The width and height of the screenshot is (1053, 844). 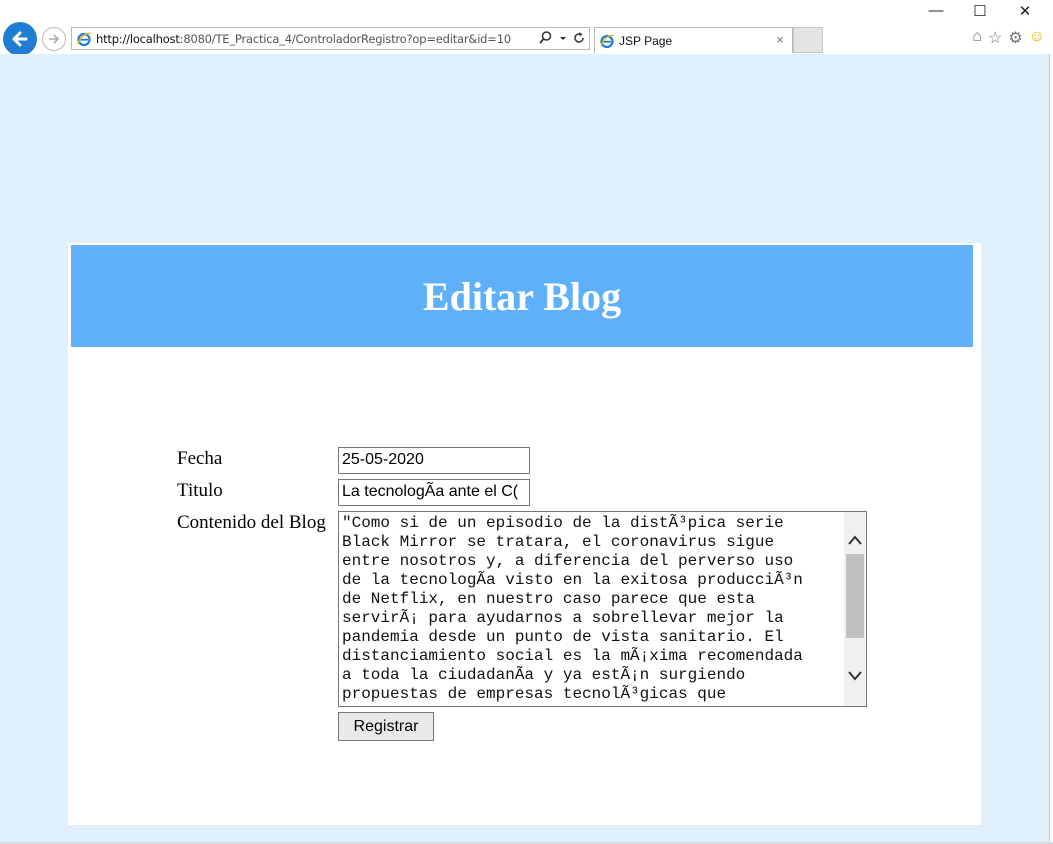 What do you see at coordinates (607, 41) in the screenshot?
I see `ie-tab-icon` at bounding box center [607, 41].